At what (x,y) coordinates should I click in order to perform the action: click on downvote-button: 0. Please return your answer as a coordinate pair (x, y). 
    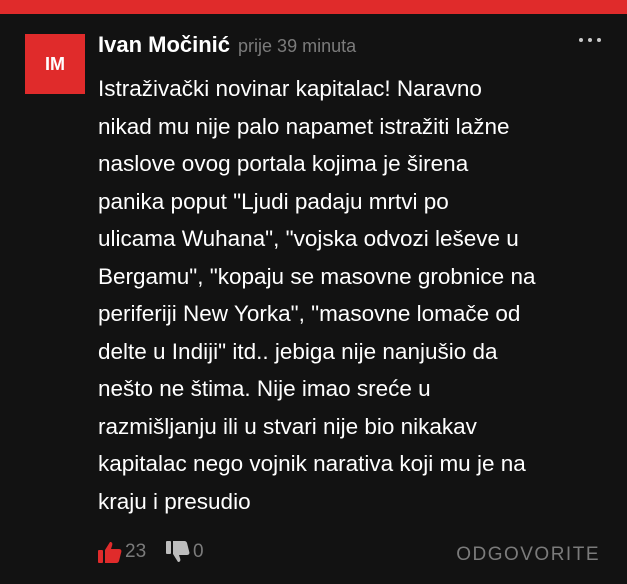
    Looking at the image, I should click on (185, 552).